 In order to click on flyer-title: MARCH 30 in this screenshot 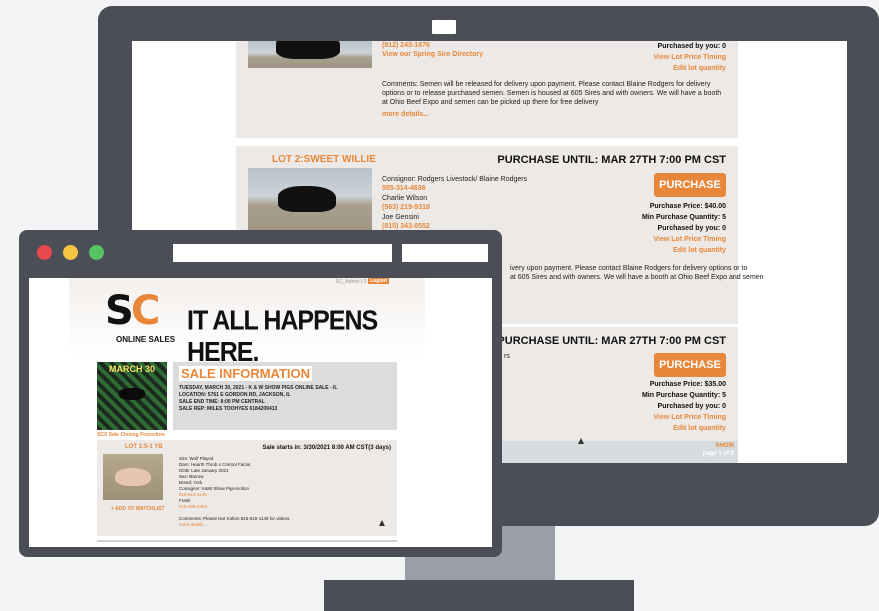, I will do `click(131, 369)`.